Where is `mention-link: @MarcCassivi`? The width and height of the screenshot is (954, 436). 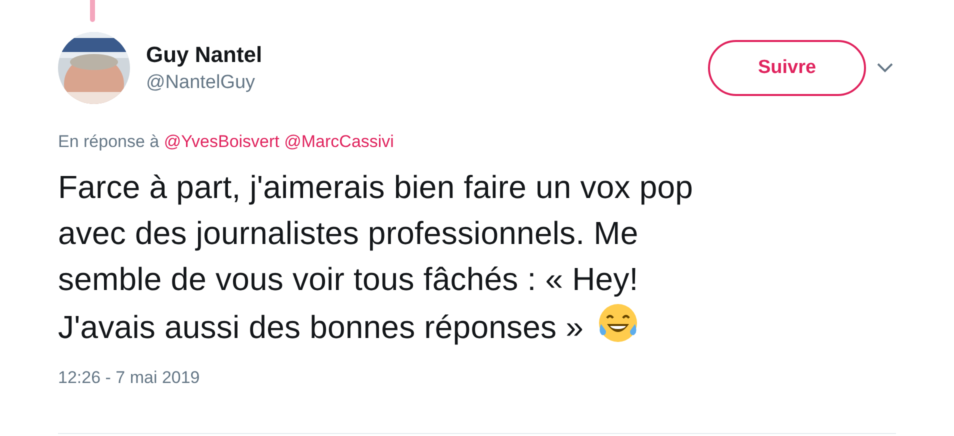
mention-link: @MarcCassivi is located at coordinates (339, 141).